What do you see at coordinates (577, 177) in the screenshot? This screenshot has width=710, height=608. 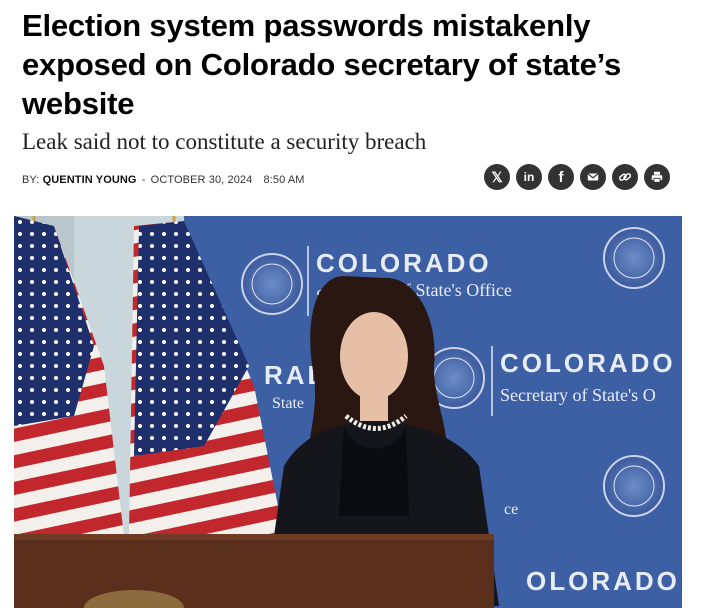 I see `share-bar: 𝕏 in f` at bounding box center [577, 177].